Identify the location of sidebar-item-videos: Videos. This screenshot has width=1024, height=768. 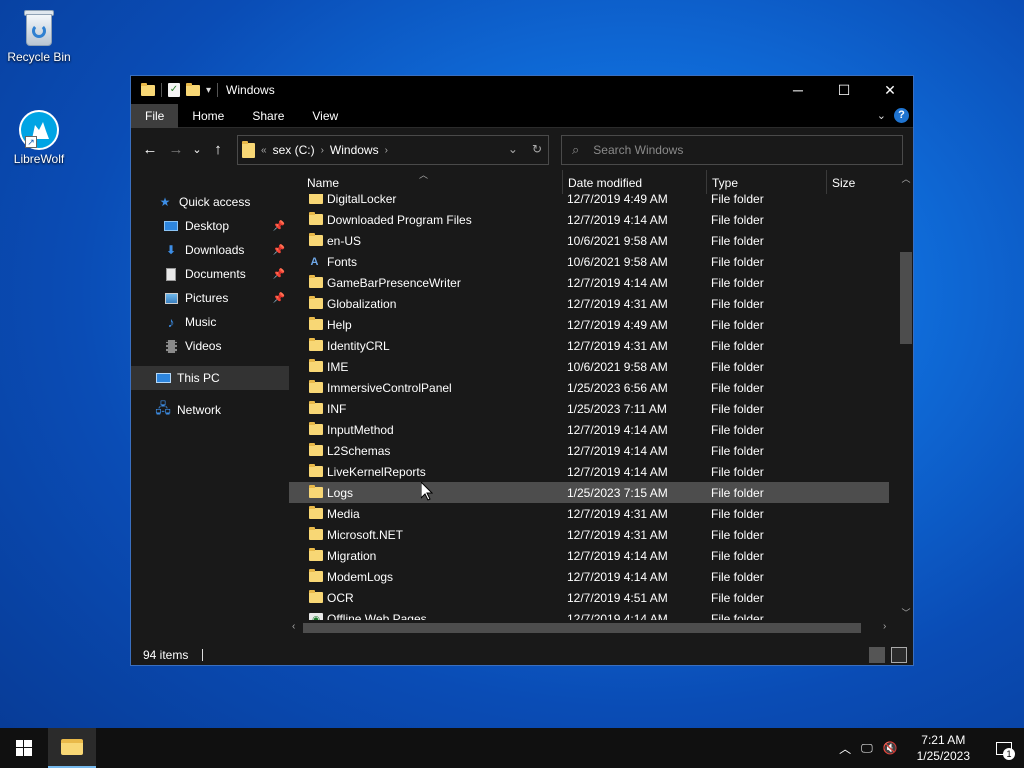
(210, 346).